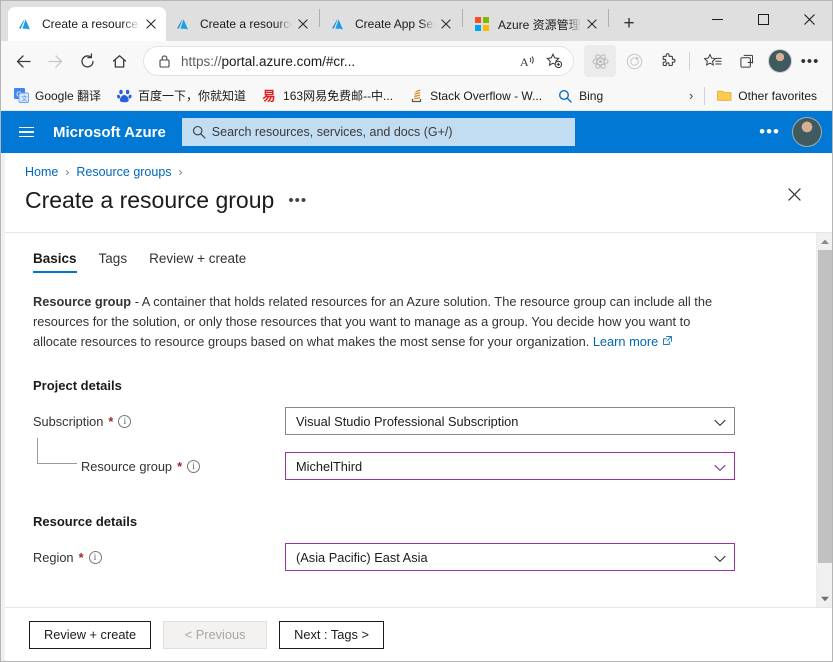 The image size is (833, 662). I want to click on bookmark-baidu: 百度一下，你就知道, so click(181, 95).